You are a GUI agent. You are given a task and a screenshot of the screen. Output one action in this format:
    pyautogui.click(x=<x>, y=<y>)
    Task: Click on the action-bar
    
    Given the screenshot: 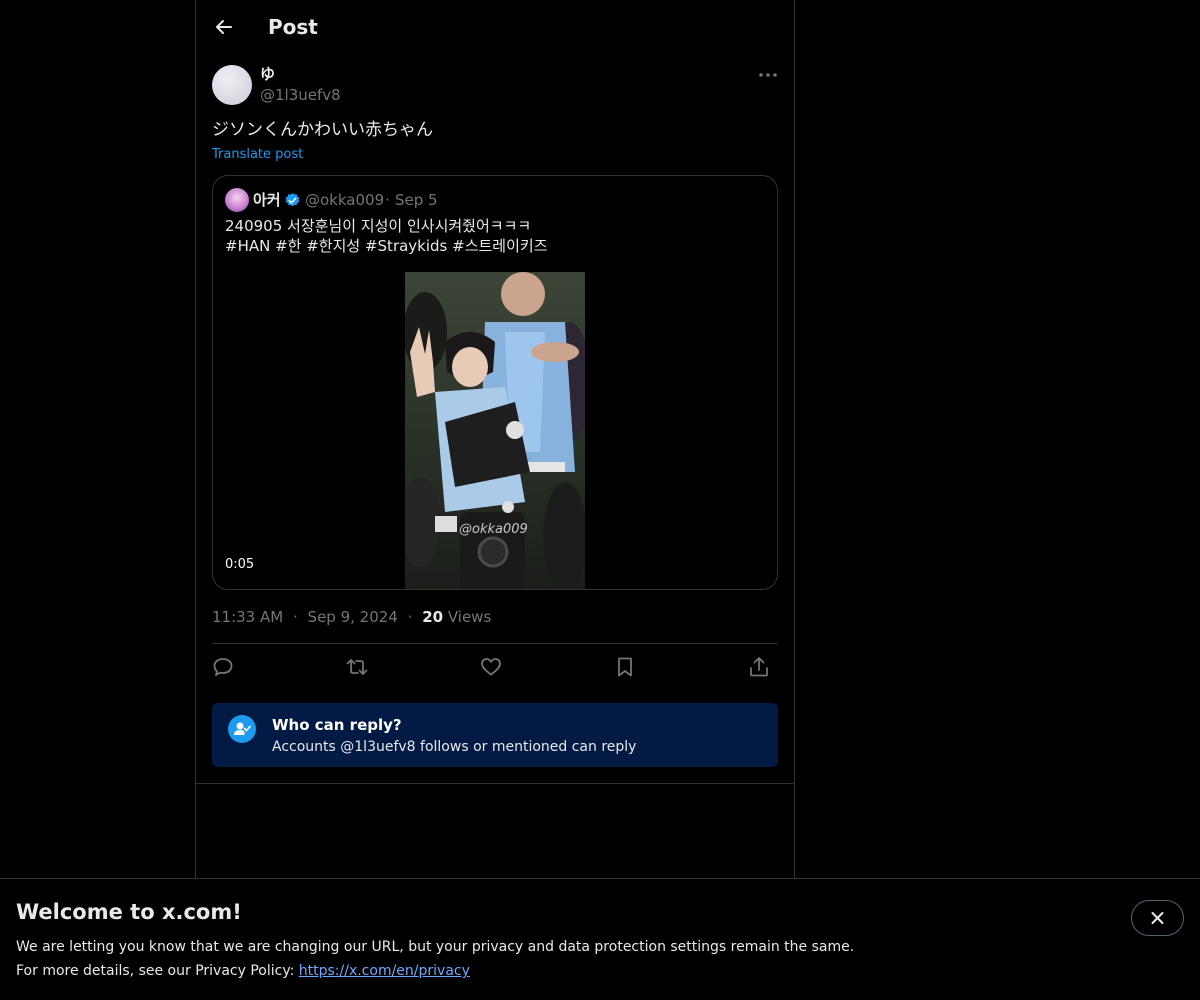 What is the action you would take?
    pyautogui.click(x=495, y=667)
    